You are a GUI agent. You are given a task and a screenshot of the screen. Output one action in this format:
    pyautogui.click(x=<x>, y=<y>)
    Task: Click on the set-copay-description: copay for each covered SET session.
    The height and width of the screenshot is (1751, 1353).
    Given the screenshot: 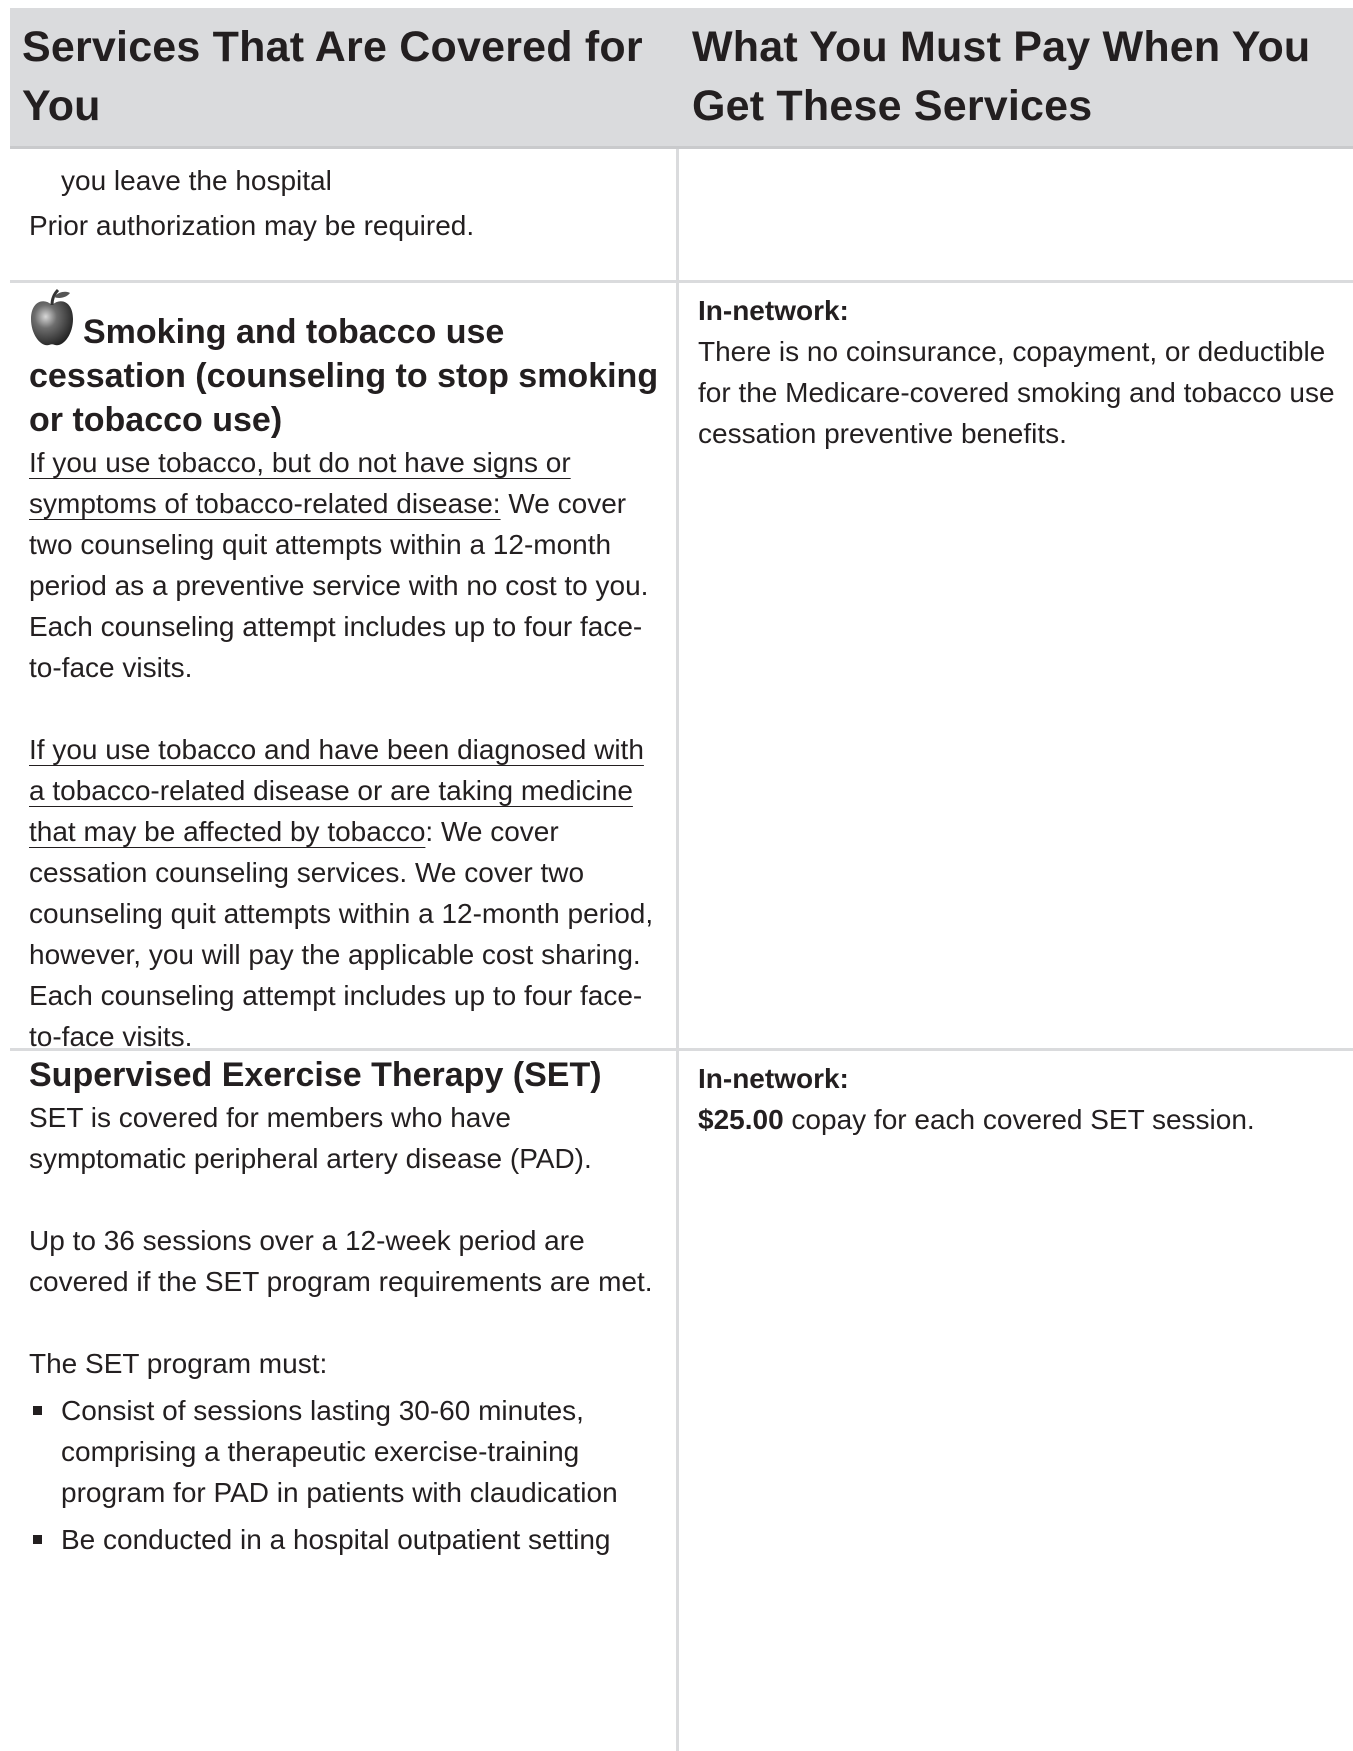 What is the action you would take?
    pyautogui.click(x=1019, y=1119)
    